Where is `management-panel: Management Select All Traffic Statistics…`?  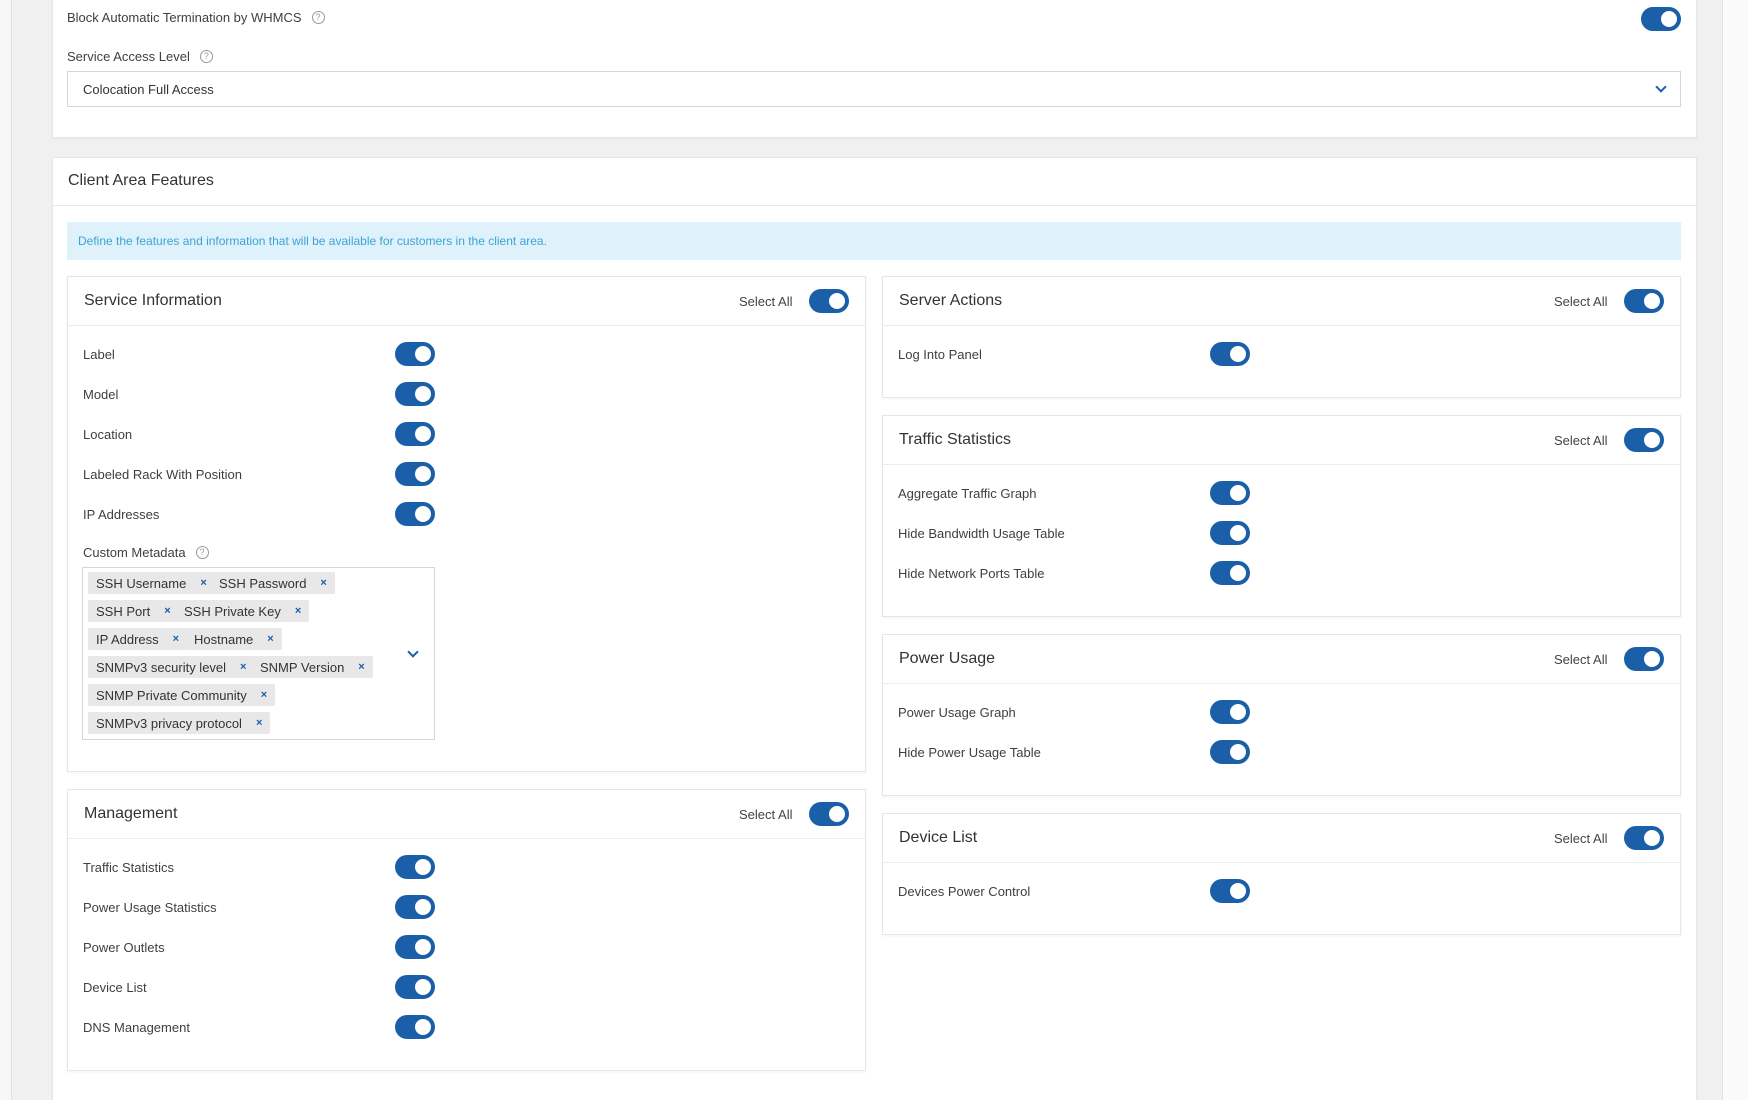
management-panel: Management Select All Traffic Statistics… is located at coordinates (466, 930).